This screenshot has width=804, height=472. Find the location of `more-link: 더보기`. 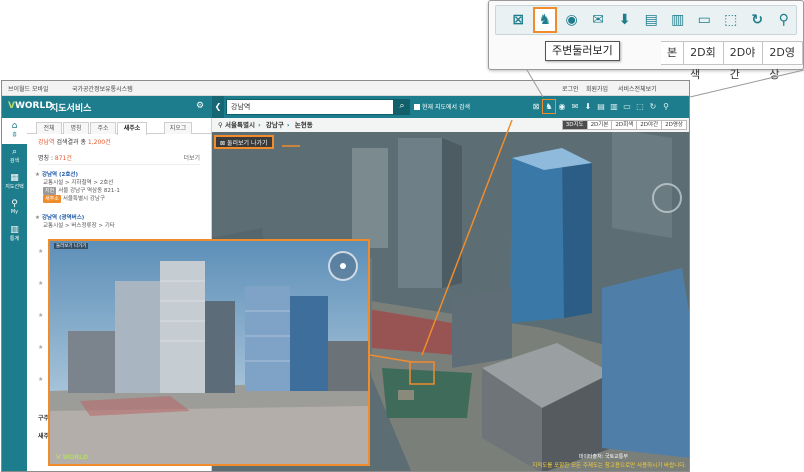

more-link: 더보기 is located at coordinates (191, 157).